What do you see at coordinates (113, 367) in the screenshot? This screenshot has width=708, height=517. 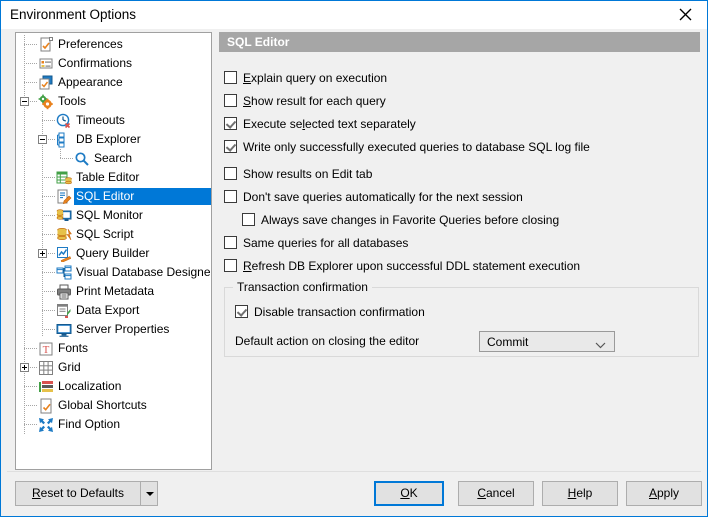 I see `tree-item-grid: Grid` at bounding box center [113, 367].